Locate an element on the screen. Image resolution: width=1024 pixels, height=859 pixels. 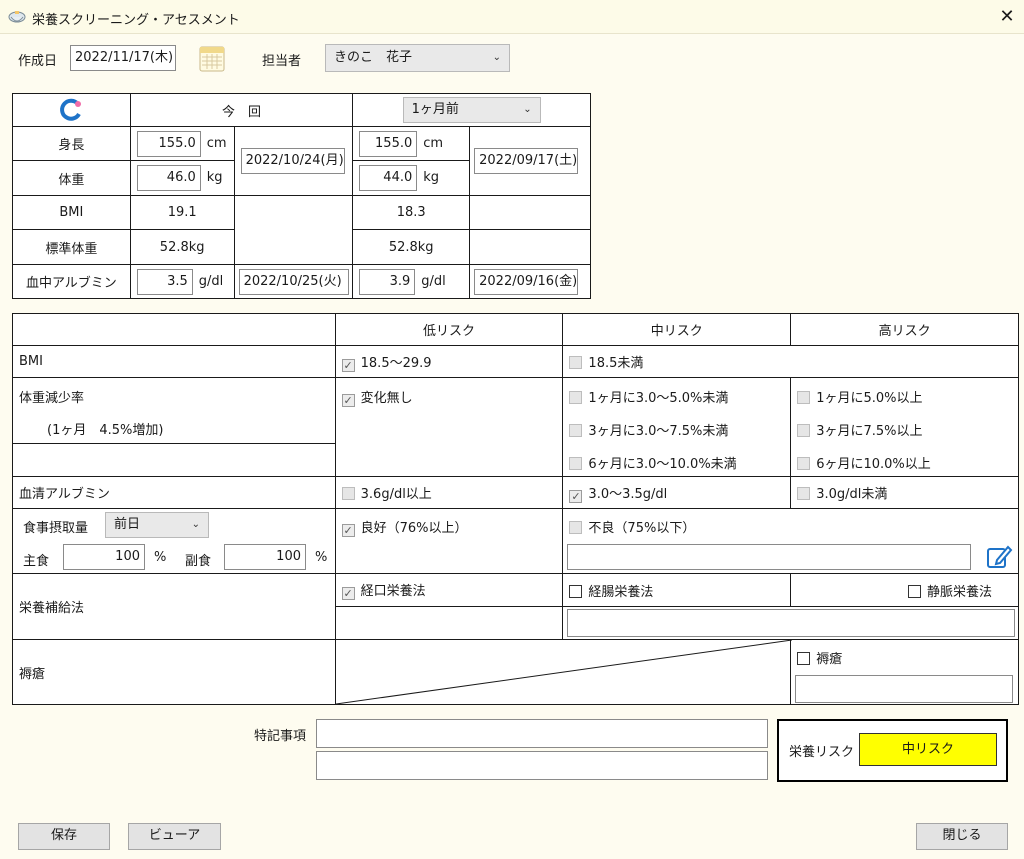
serum-albumin-mid-checkbox: ✓ is located at coordinates (576, 496).